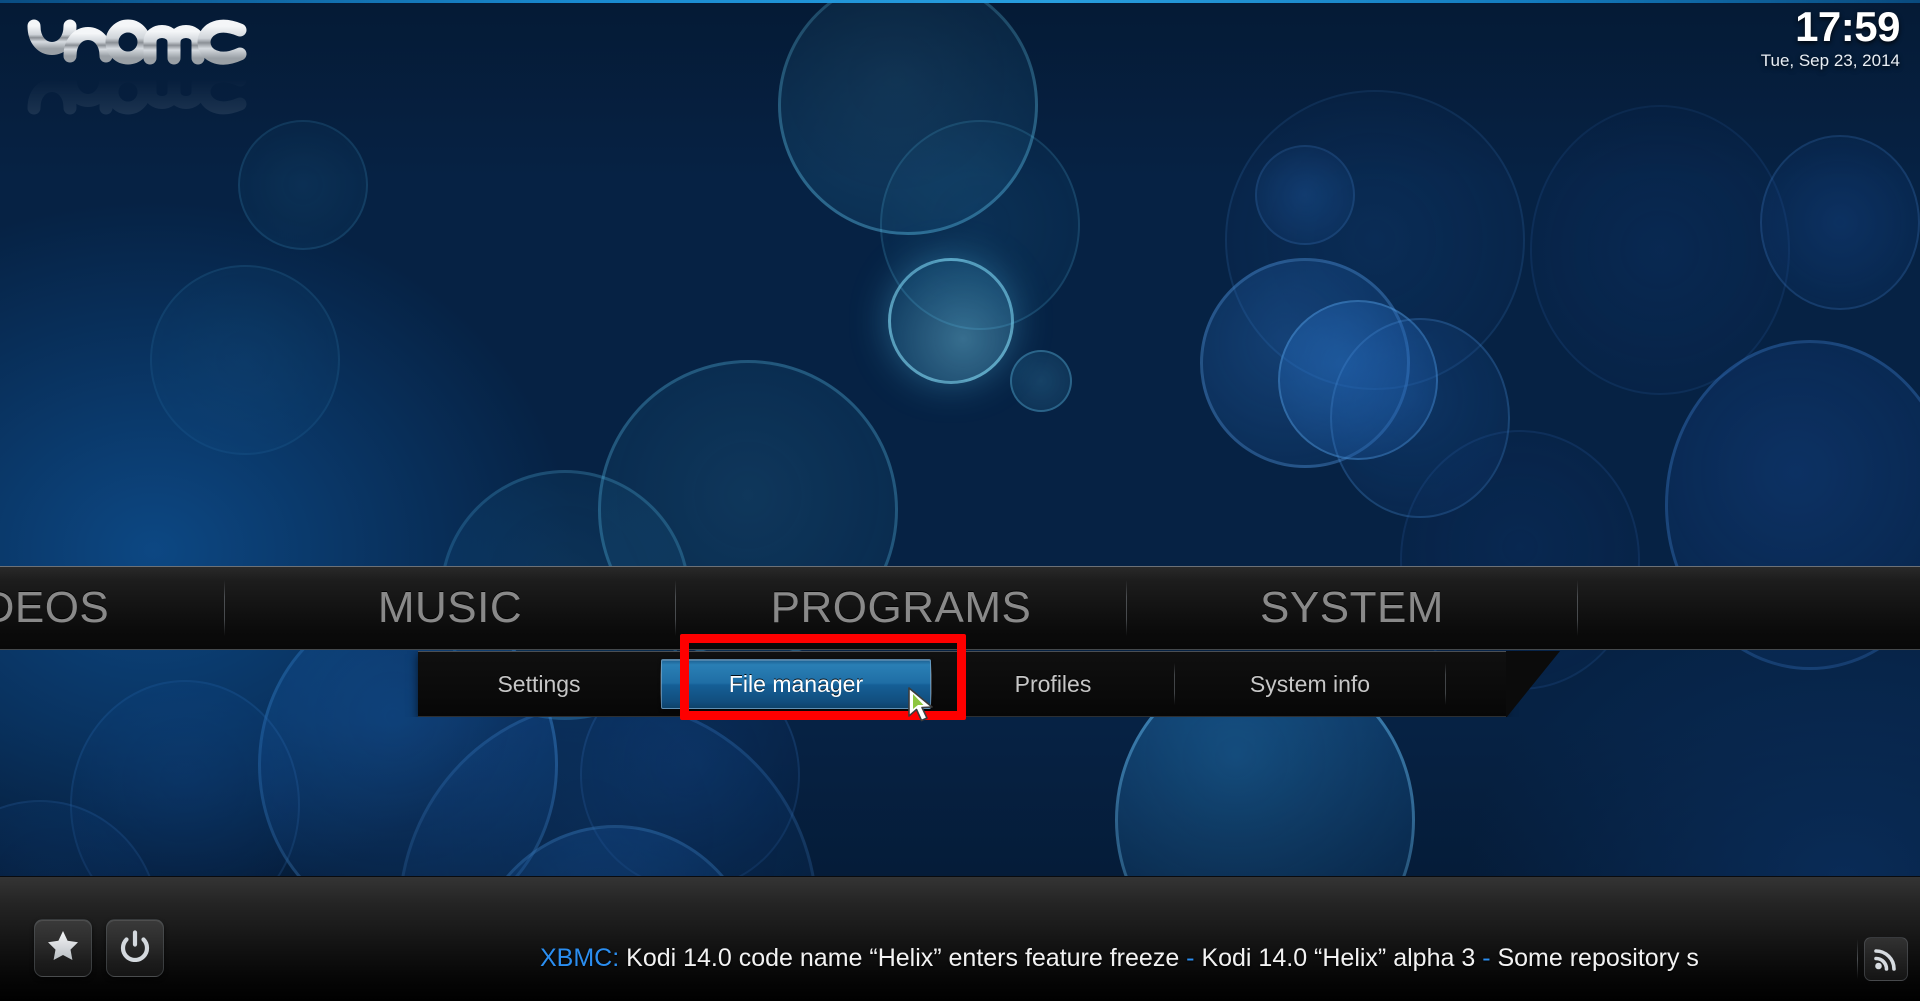 Image resolution: width=1920 pixels, height=1001 pixels. I want to click on main-menu-label: SYSTEM, so click(1352, 607).